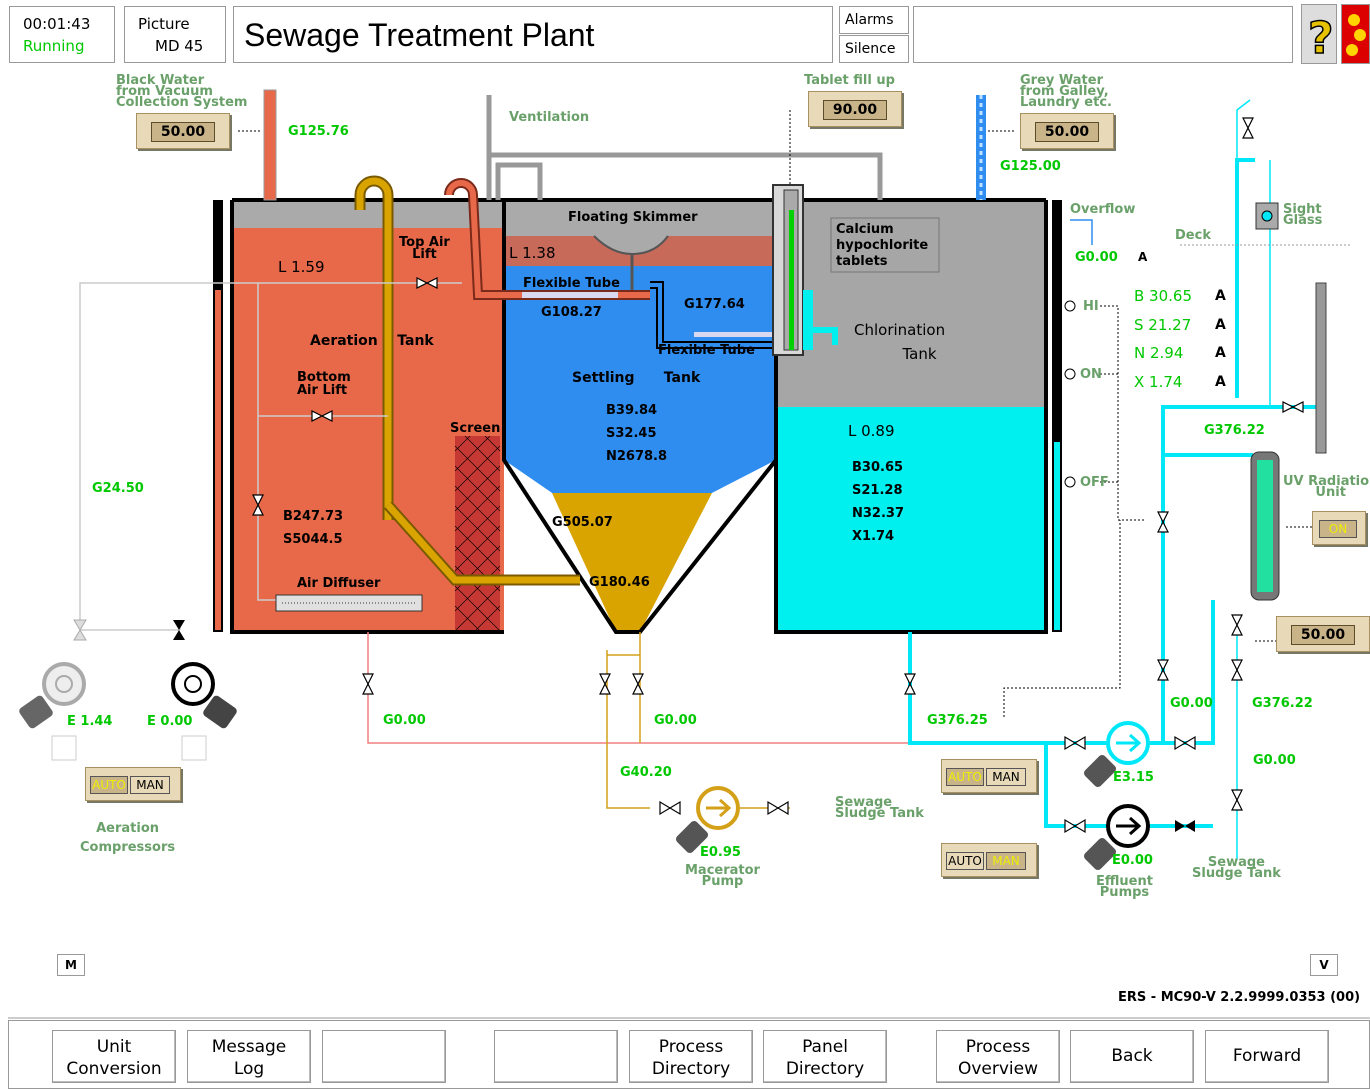 This screenshot has height=1089, width=1370. What do you see at coordinates (128, 838) in the screenshot?
I see `aeration-compressors-label: Aeration Compressors` at bounding box center [128, 838].